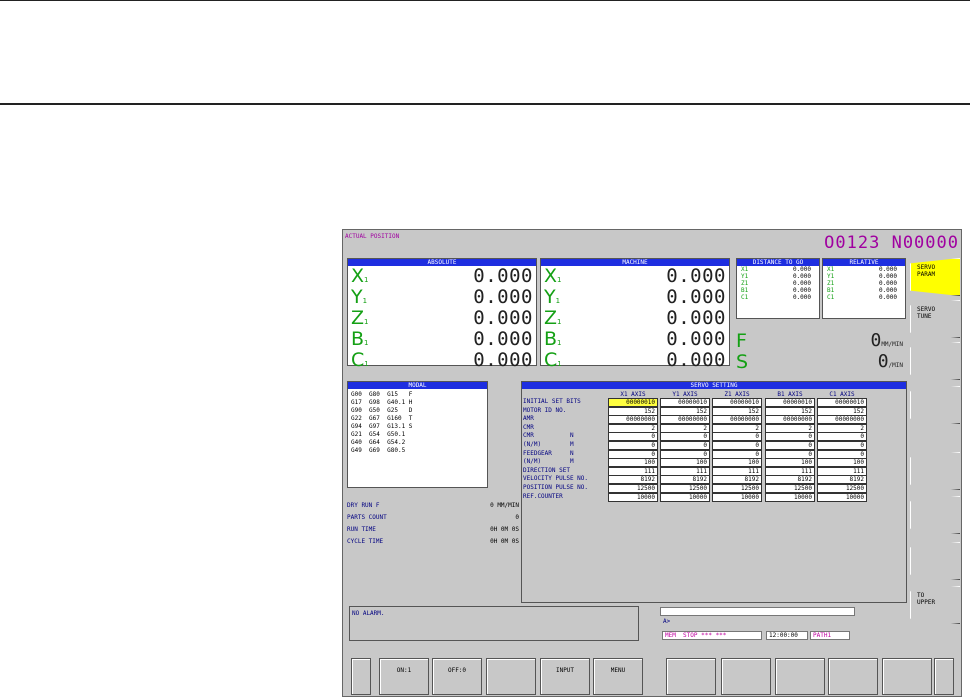  Describe the element at coordinates (433, 506) in the screenshot. I see `run-info-row: DRY RUN F 0 MM/MIN` at that location.